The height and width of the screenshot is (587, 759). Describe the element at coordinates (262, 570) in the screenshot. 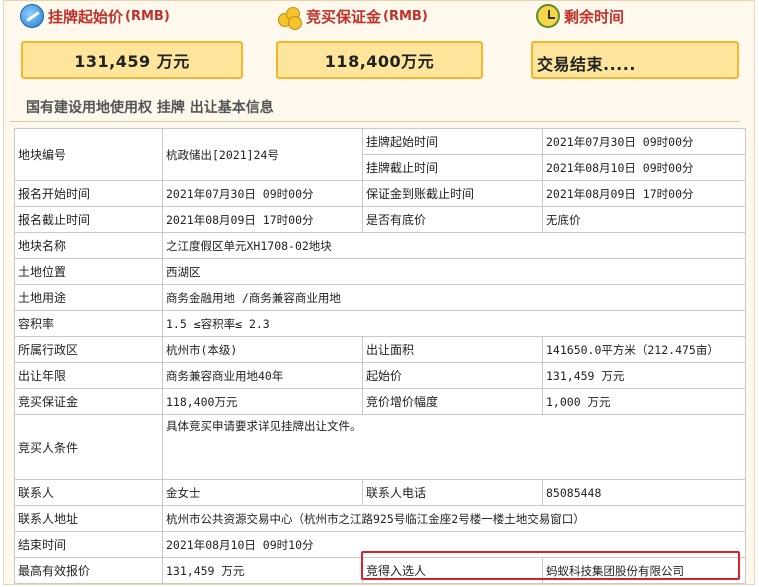

I see `top-bid-value: 131,459 万元` at that location.